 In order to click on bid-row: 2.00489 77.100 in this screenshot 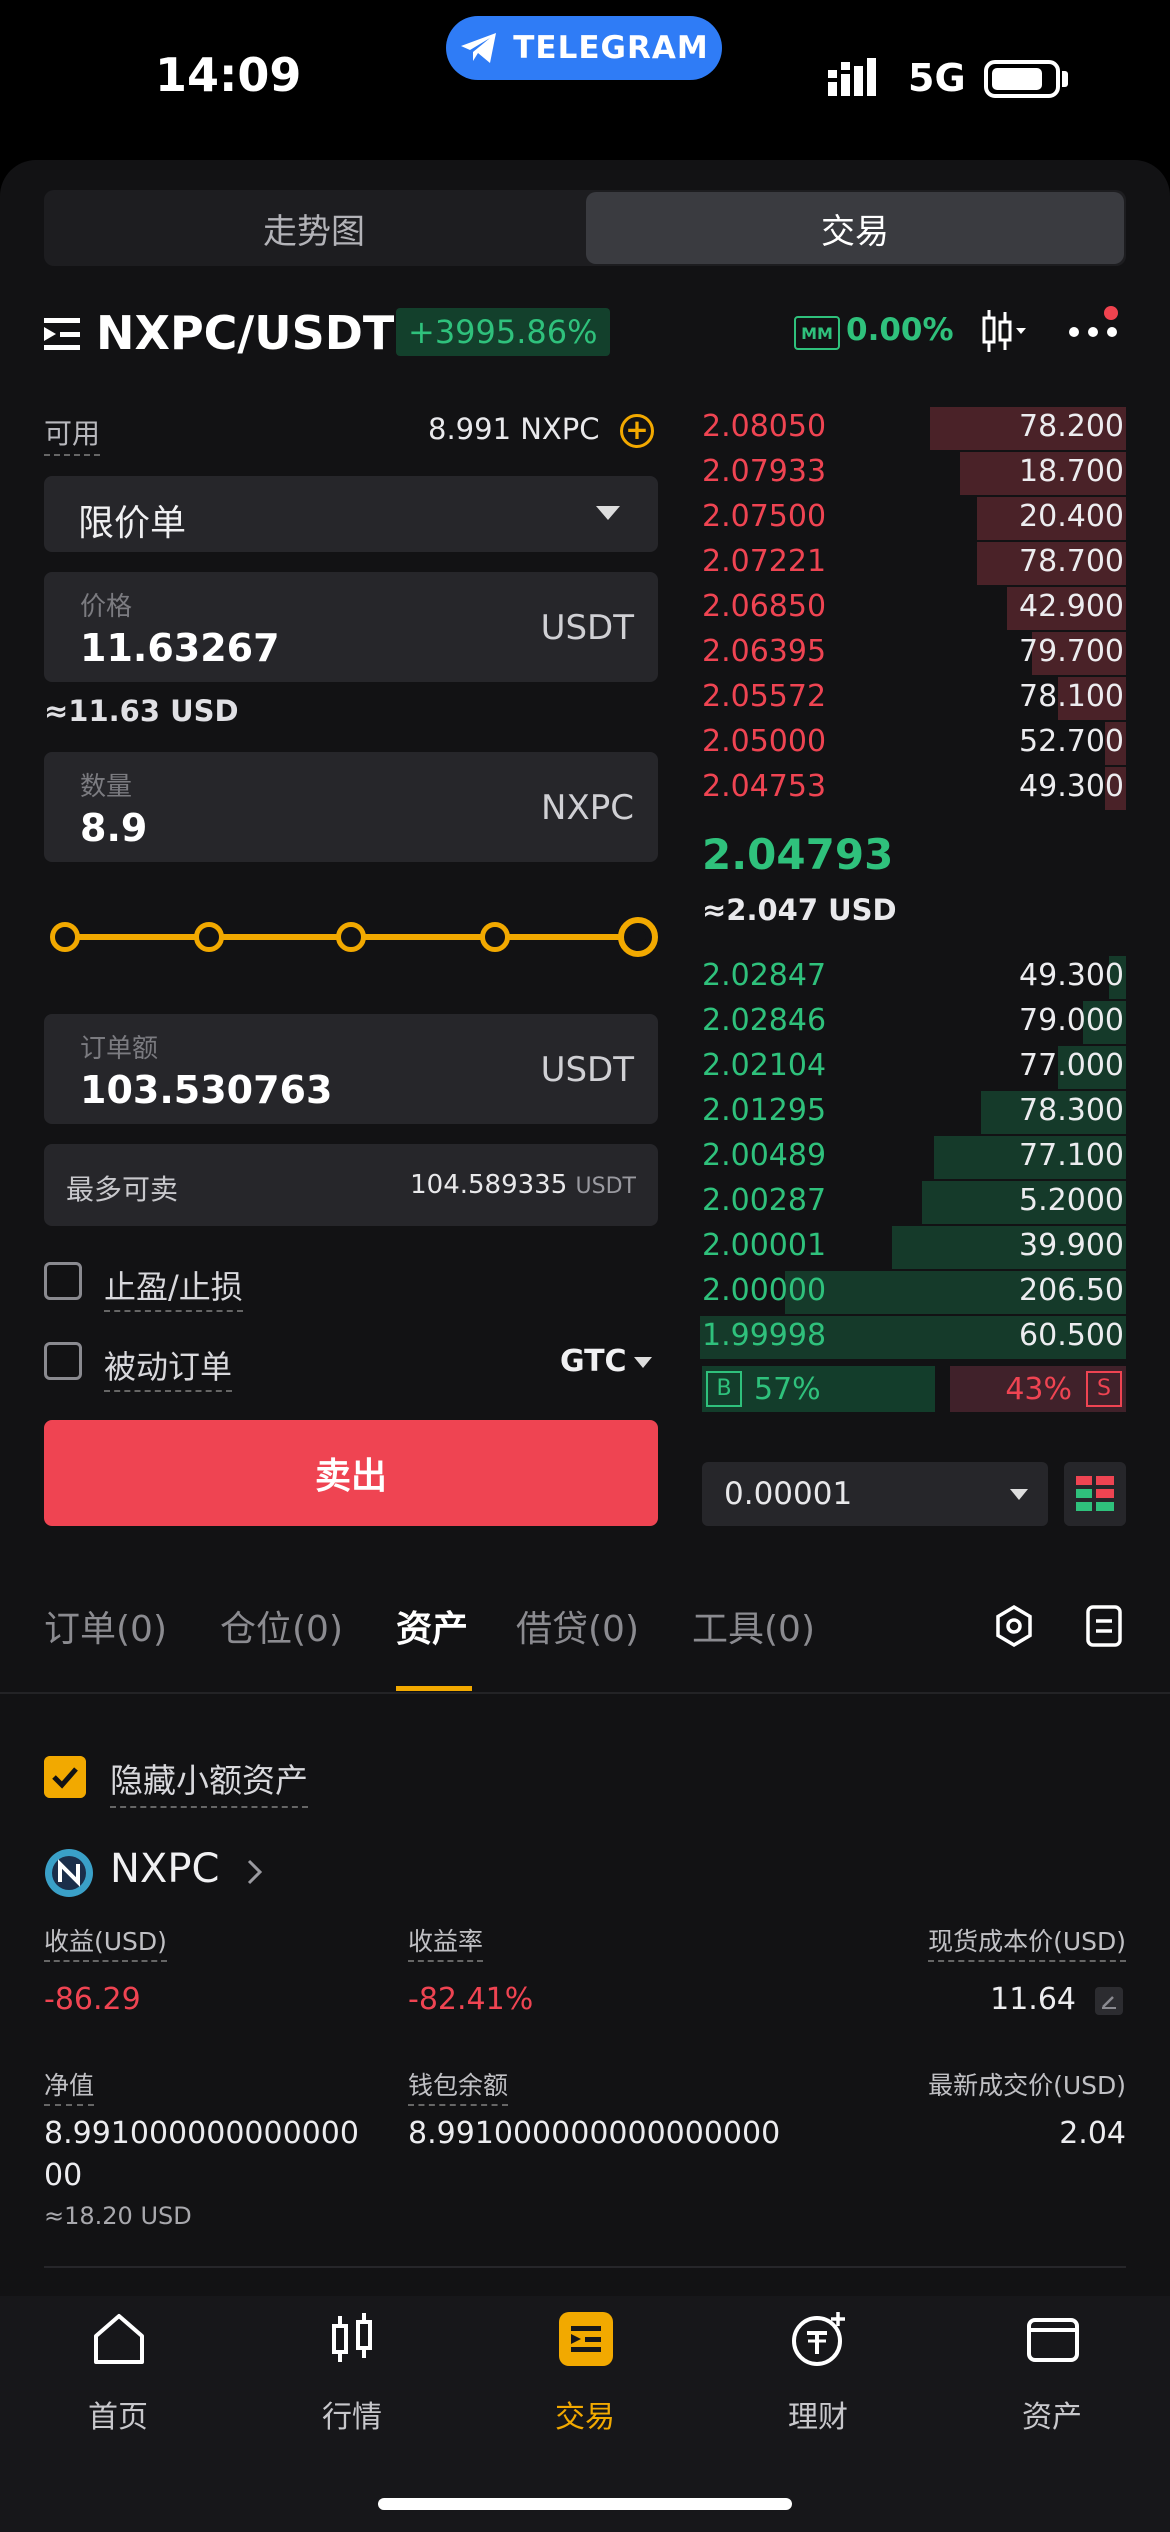, I will do `click(913, 1156)`.